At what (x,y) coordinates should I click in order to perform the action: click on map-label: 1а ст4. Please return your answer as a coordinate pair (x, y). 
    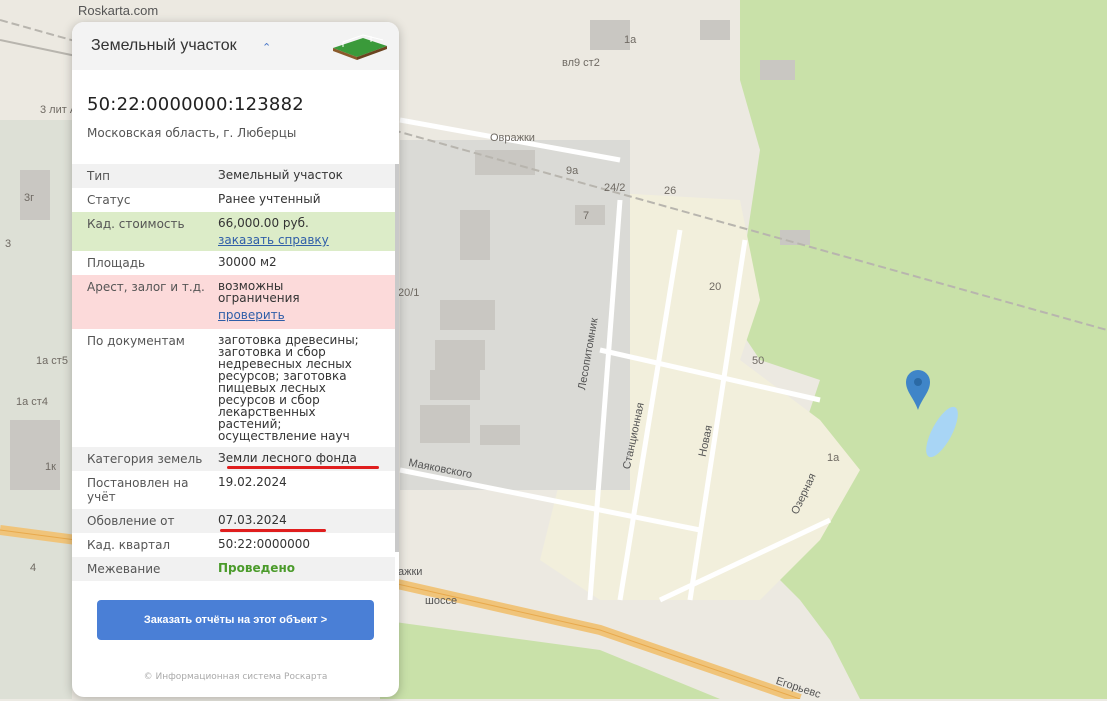
    Looking at the image, I should click on (32, 402).